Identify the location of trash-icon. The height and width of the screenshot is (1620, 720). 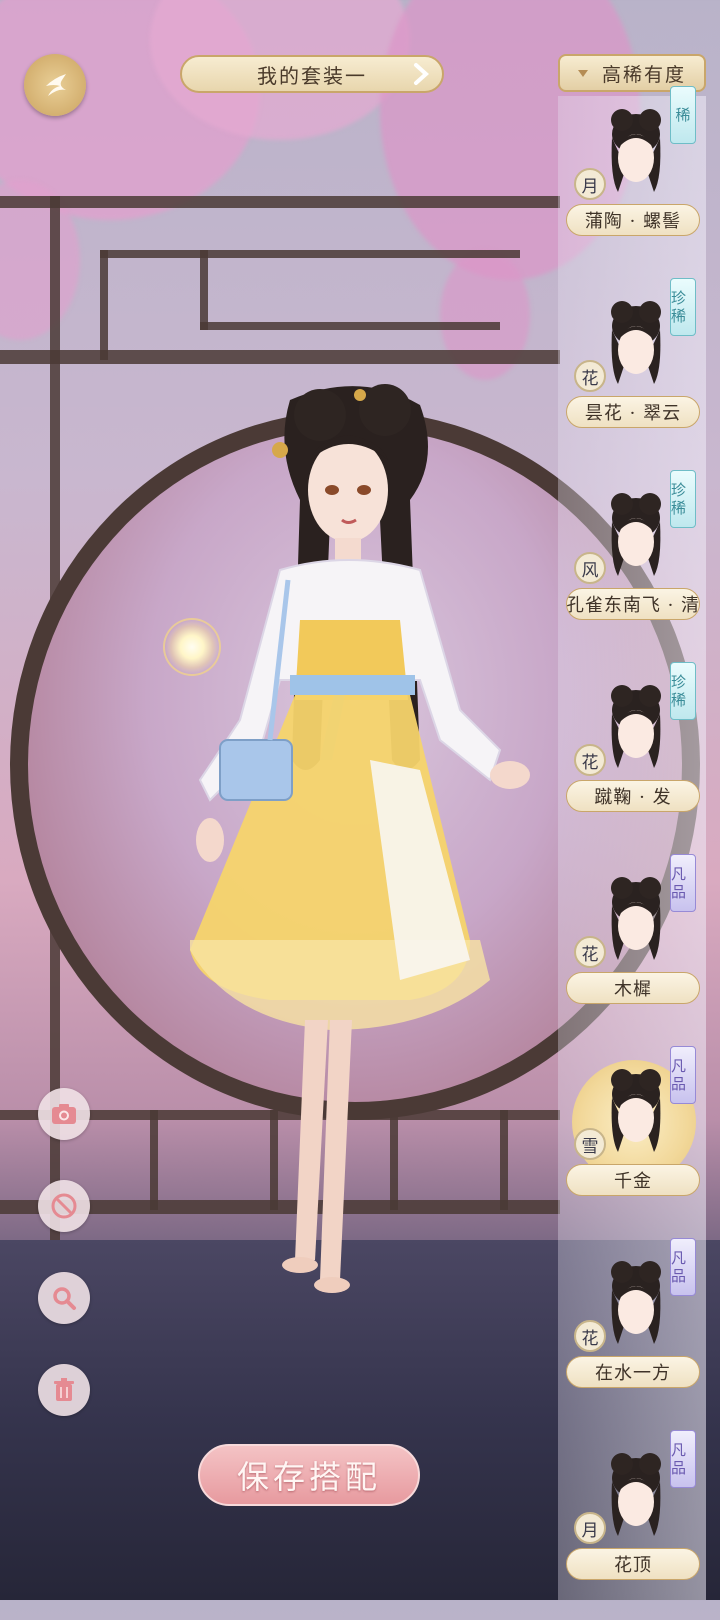
(64, 1389).